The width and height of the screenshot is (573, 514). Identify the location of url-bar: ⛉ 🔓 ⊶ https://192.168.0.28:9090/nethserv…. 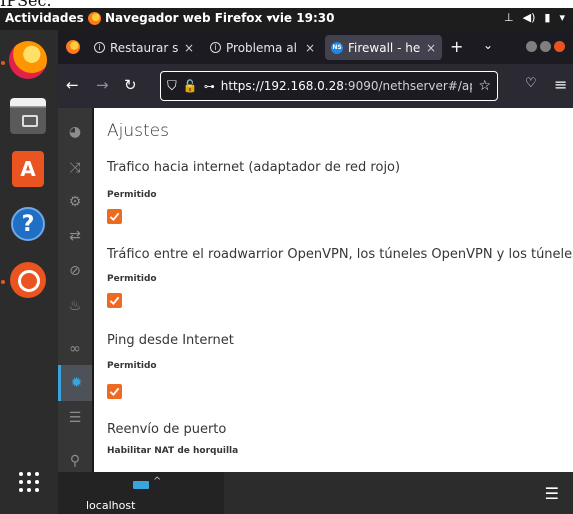
(329, 86).